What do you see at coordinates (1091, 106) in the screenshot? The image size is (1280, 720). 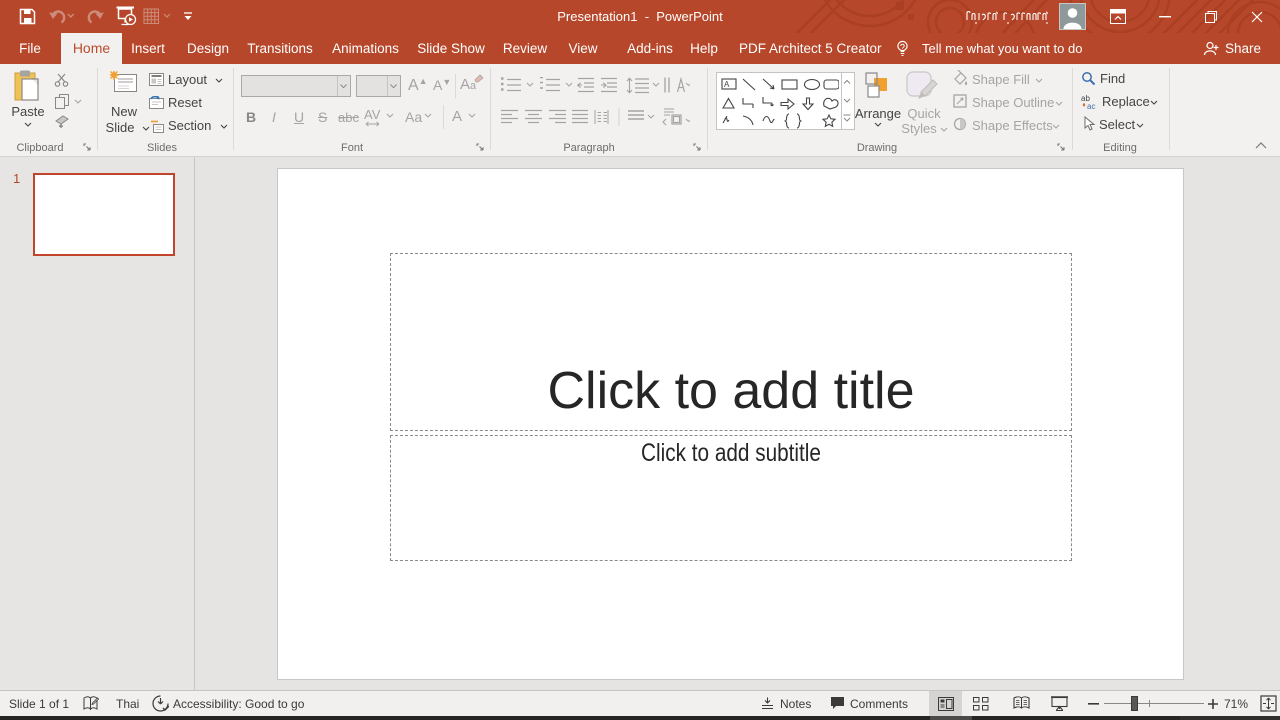 I see `svg-text: ac` at bounding box center [1091, 106].